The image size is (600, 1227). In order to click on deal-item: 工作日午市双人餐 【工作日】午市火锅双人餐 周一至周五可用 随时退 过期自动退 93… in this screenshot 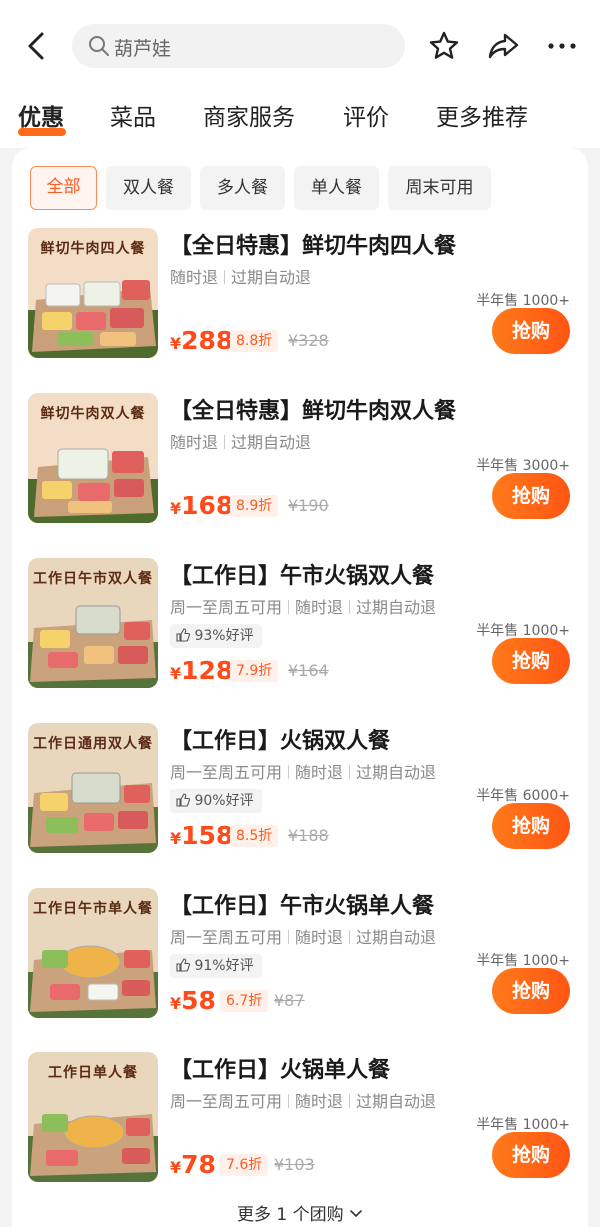, I will do `click(300, 628)`.